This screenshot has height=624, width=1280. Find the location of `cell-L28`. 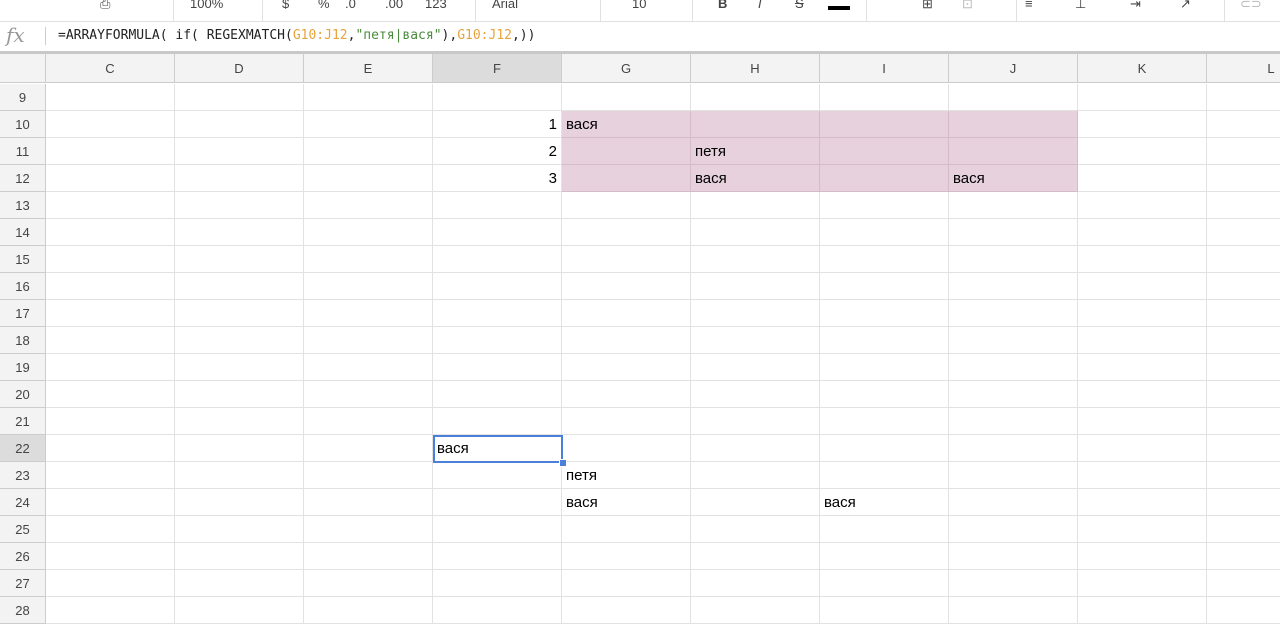

cell-L28 is located at coordinates (1243, 610).